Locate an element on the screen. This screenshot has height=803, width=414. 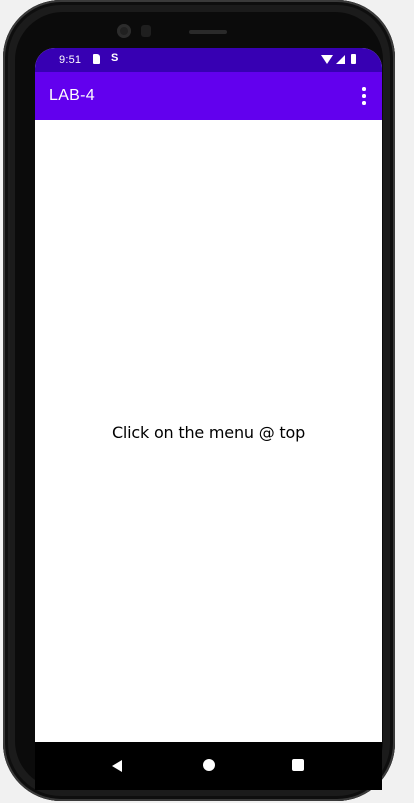
signal-icon is located at coordinates (340, 59).